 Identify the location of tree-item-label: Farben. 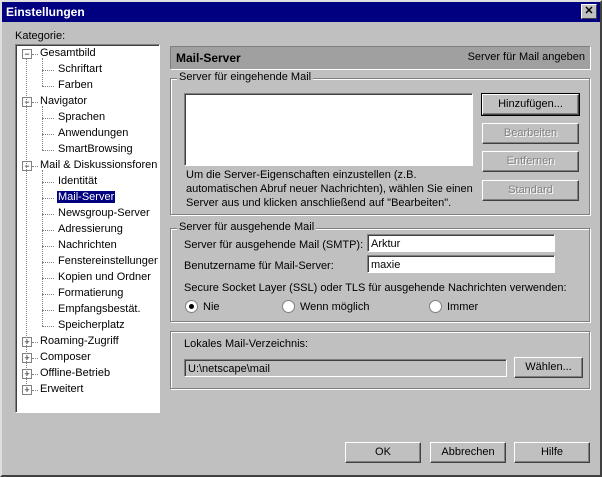
(75, 85).